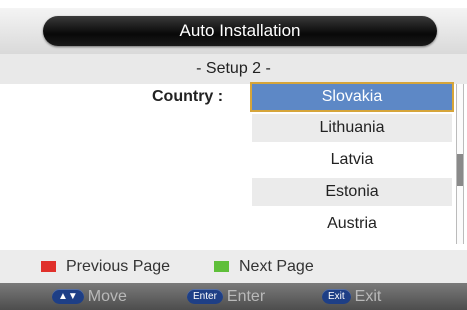 The height and width of the screenshot is (310, 467). Describe the element at coordinates (240, 31) in the screenshot. I see `page-title: Auto Installation` at that location.